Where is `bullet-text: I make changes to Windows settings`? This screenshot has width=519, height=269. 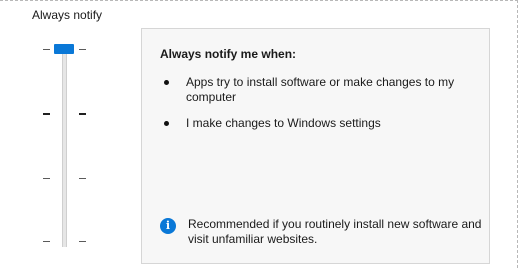 bullet-text: I make changes to Windows settings is located at coordinates (283, 123).